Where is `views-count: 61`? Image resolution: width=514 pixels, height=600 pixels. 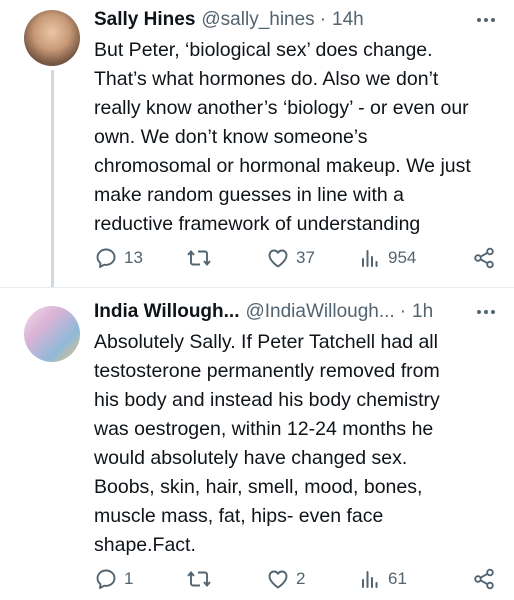 views-count: 61 is located at coordinates (397, 578).